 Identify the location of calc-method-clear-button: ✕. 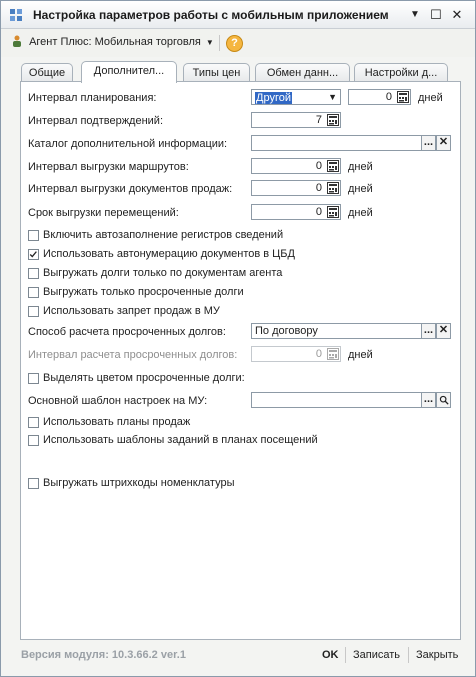
(443, 331).